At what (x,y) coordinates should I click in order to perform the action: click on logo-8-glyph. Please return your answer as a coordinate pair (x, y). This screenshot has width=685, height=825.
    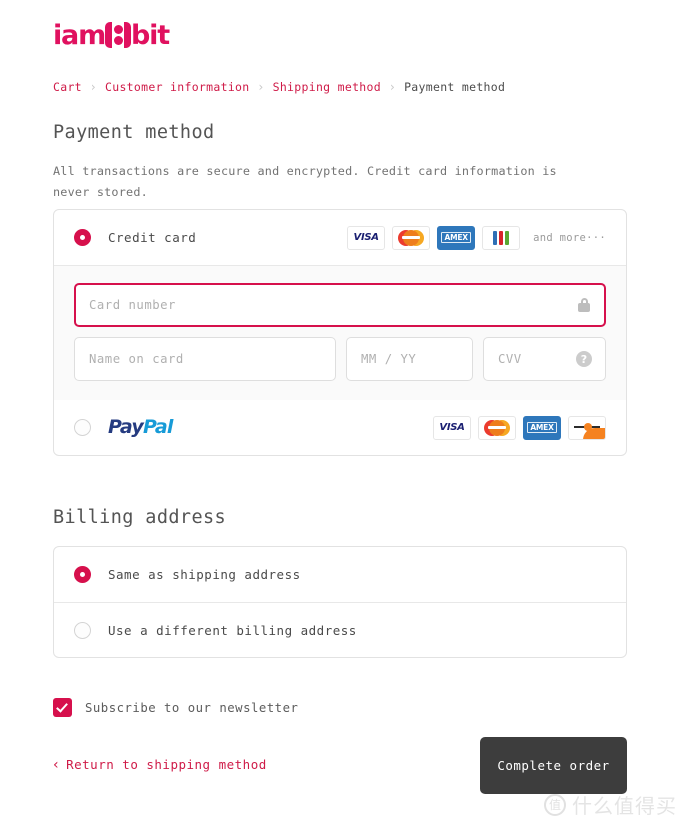
    Looking at the image, I should click on (118, 35).